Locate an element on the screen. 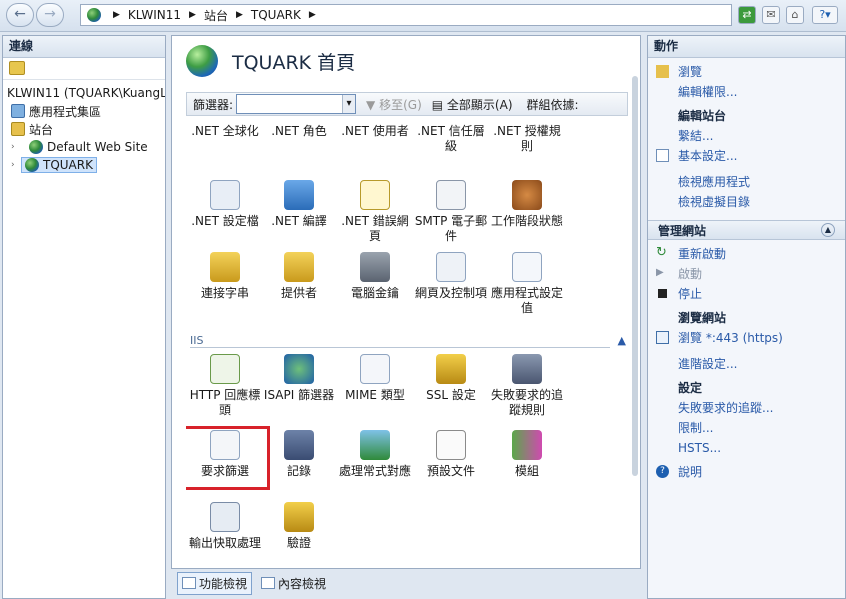 The width and height of the screenshot is (846, 599). features-view-icon is located at coordinates (189, 583).